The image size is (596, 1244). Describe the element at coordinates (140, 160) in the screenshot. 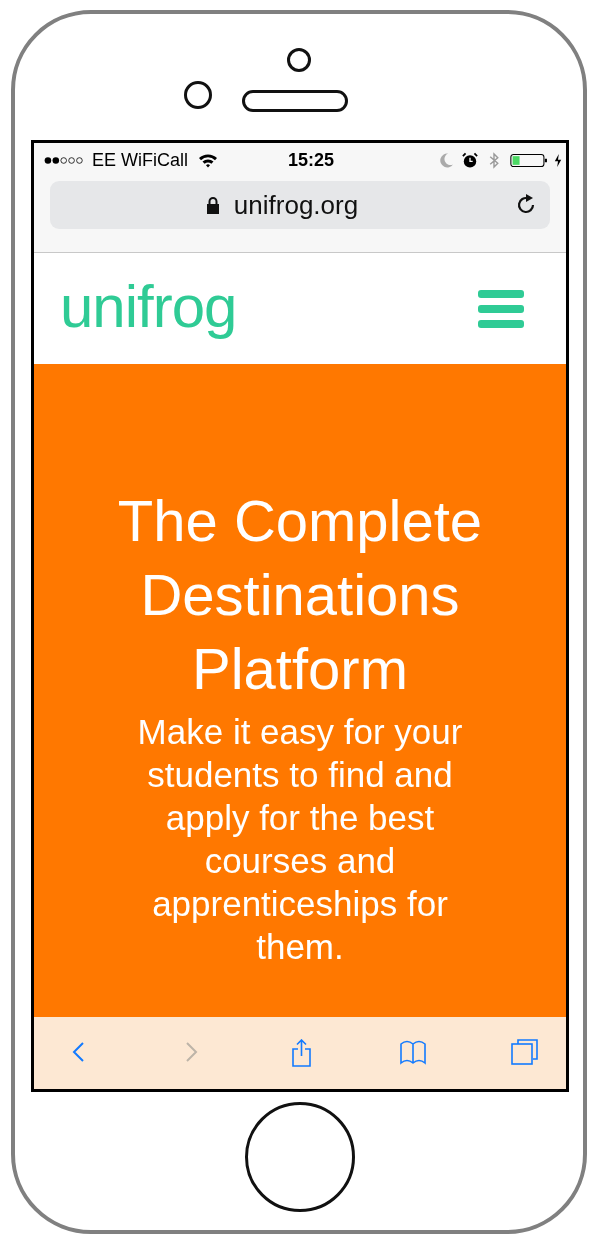

I see `carrier-name: EE WiFiCall` at that location.